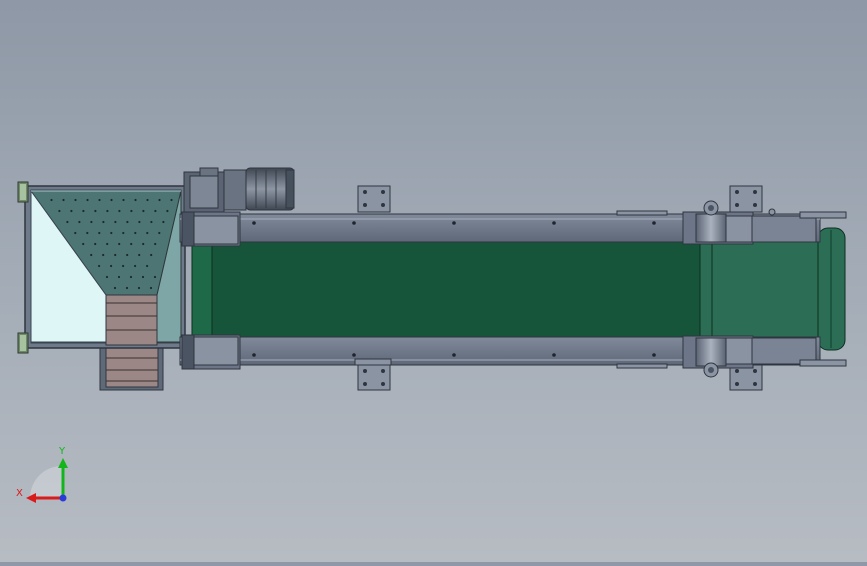 This screenshot has height=566, width=867. Describe the element at coordinates (19, 493) in the screenshot. I see `x-axis-label: X` at that location.